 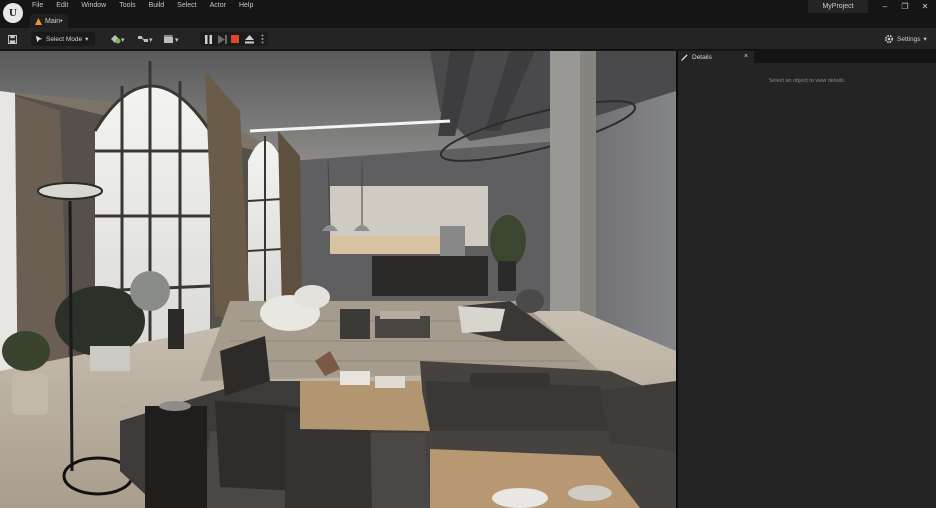 What do you see at coordinates (746, 57) in the screenshot?
I see `close-icon: ×` at bounding box center [746, 57].